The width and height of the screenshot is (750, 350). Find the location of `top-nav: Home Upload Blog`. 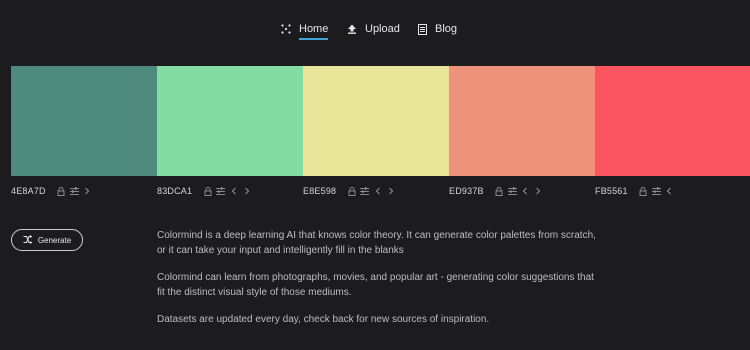

top-nav: Home Upload Blog is located at coordinates (375, 30).